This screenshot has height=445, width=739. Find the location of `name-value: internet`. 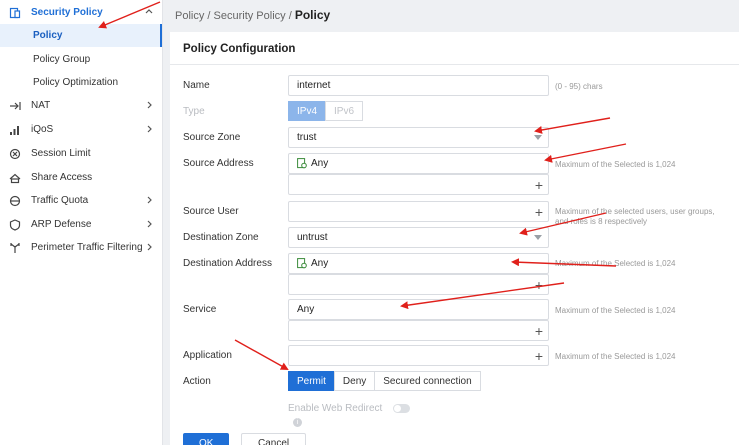

name-value: internet is located at coordinates (314, 85).